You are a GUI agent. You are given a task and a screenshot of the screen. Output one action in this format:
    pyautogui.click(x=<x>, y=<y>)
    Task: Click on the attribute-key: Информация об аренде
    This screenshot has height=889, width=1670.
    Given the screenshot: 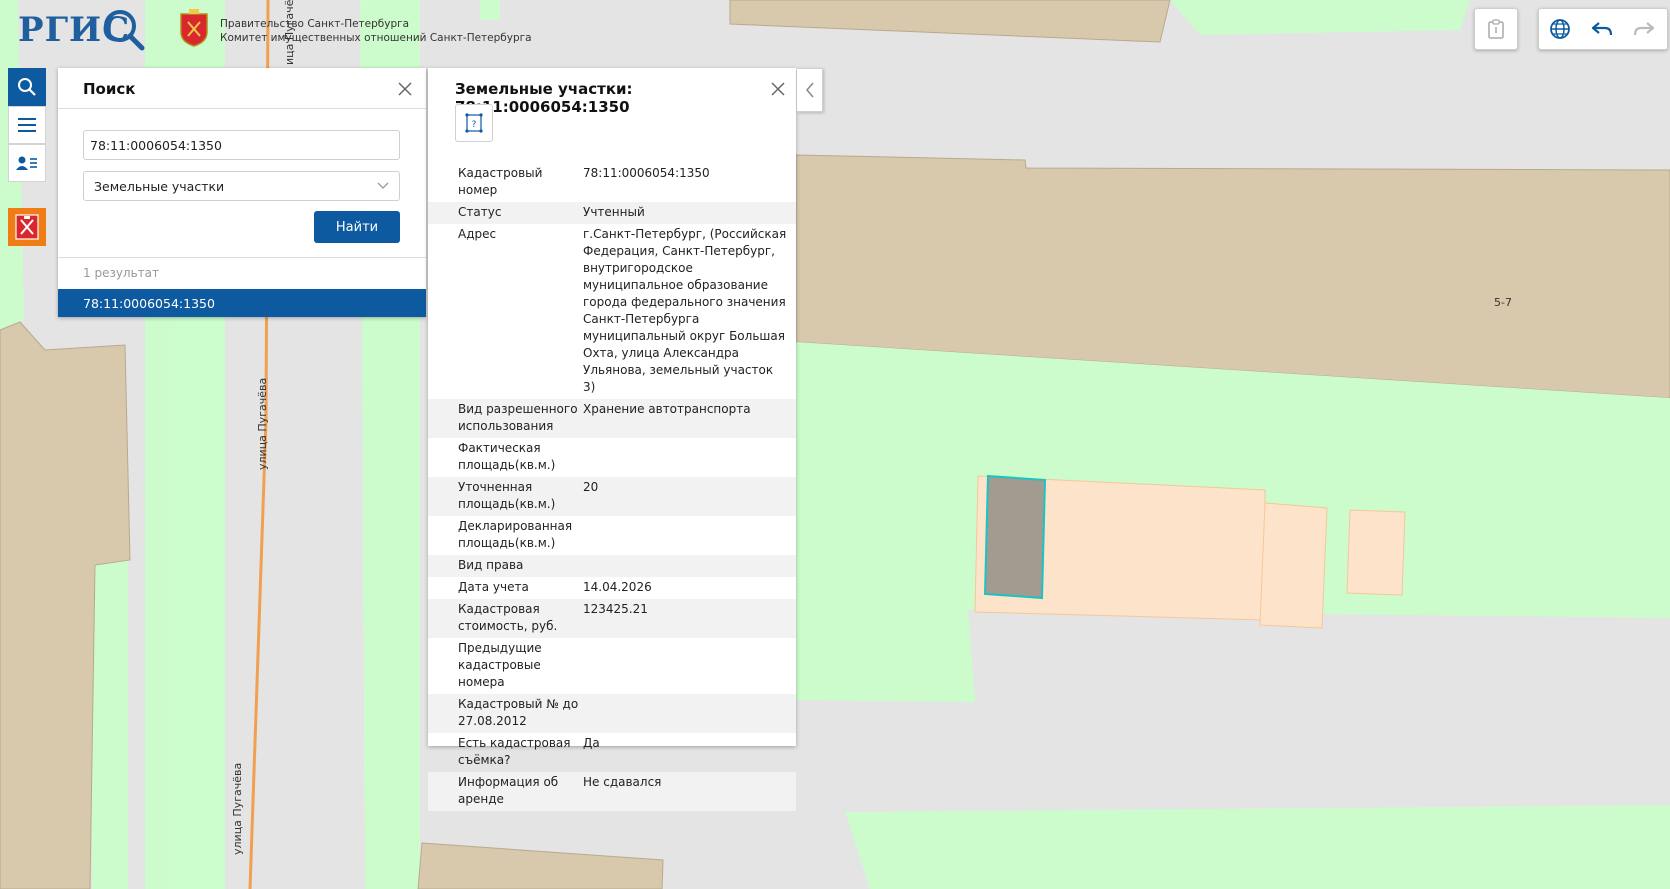 What is the action you would take?
    pyautogui.click(x=508, y=790)
    